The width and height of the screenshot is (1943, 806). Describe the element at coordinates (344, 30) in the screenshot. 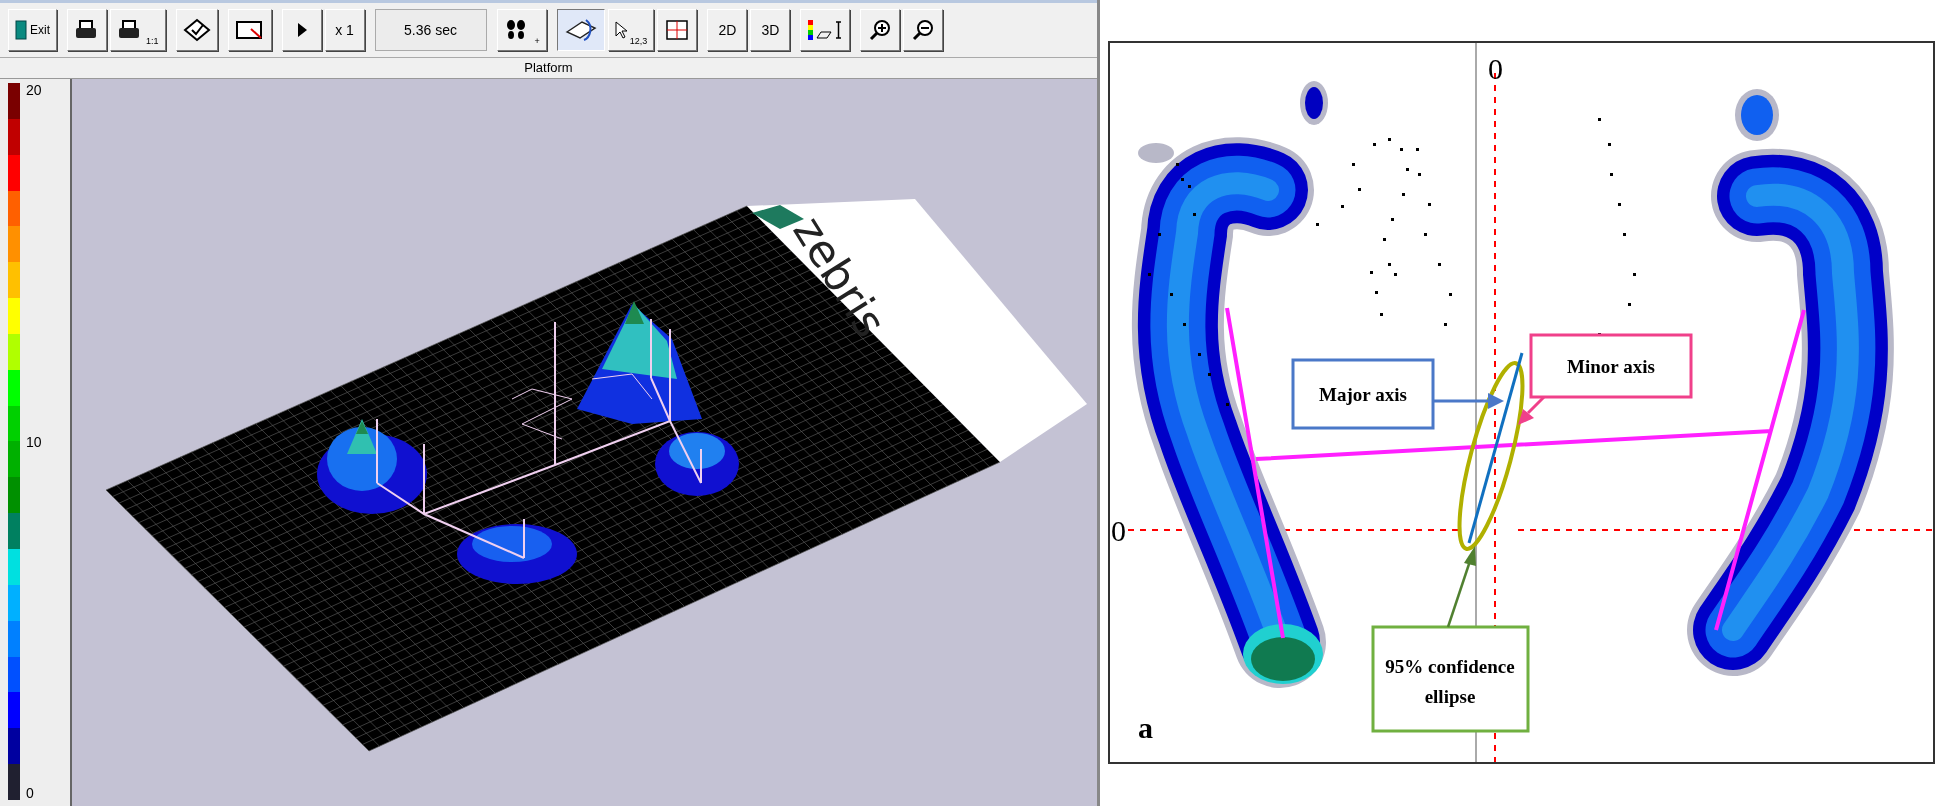

I see `text-button: x 1` at that location.